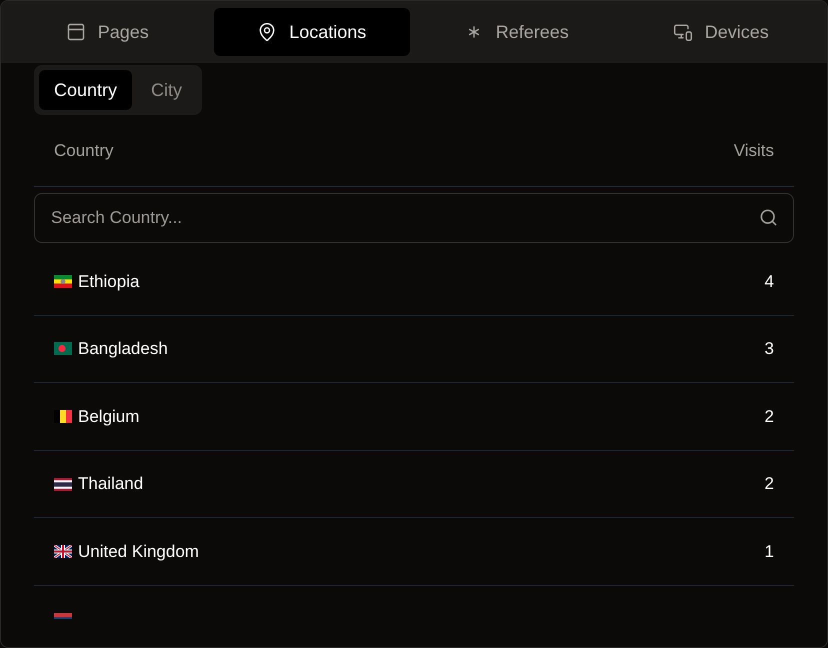 The width and height of the screenshot is (828, 648). I want to click on devices-icon, so click(682, 32).